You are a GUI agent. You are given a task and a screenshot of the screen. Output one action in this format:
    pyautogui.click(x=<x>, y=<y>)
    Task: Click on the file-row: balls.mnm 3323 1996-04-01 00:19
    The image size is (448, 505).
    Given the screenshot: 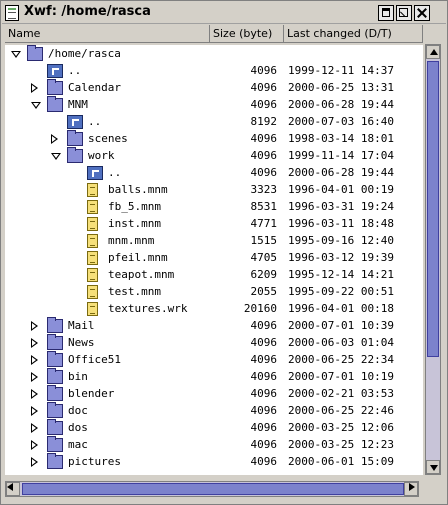 What is the action you would take?
    pyautogui.click(x=214, y=190)
    